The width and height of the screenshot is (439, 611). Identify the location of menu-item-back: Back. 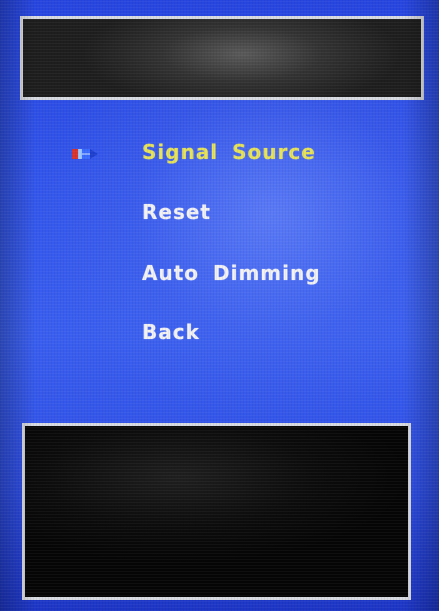
(171, 332).